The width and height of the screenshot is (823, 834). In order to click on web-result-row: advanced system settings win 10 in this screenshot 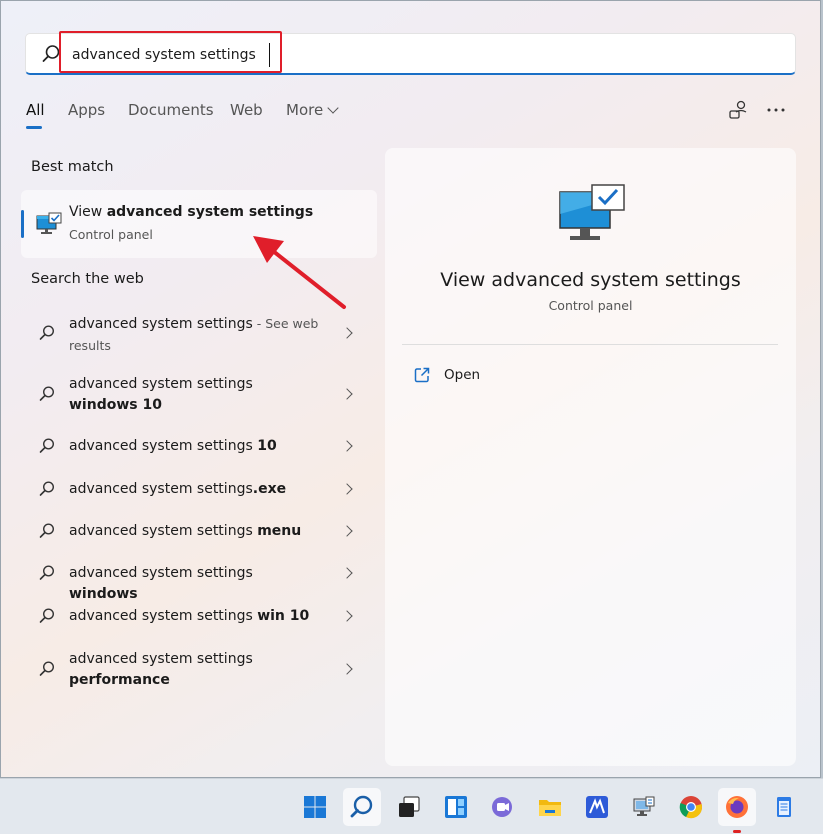, I will do `click(197, 617)`.